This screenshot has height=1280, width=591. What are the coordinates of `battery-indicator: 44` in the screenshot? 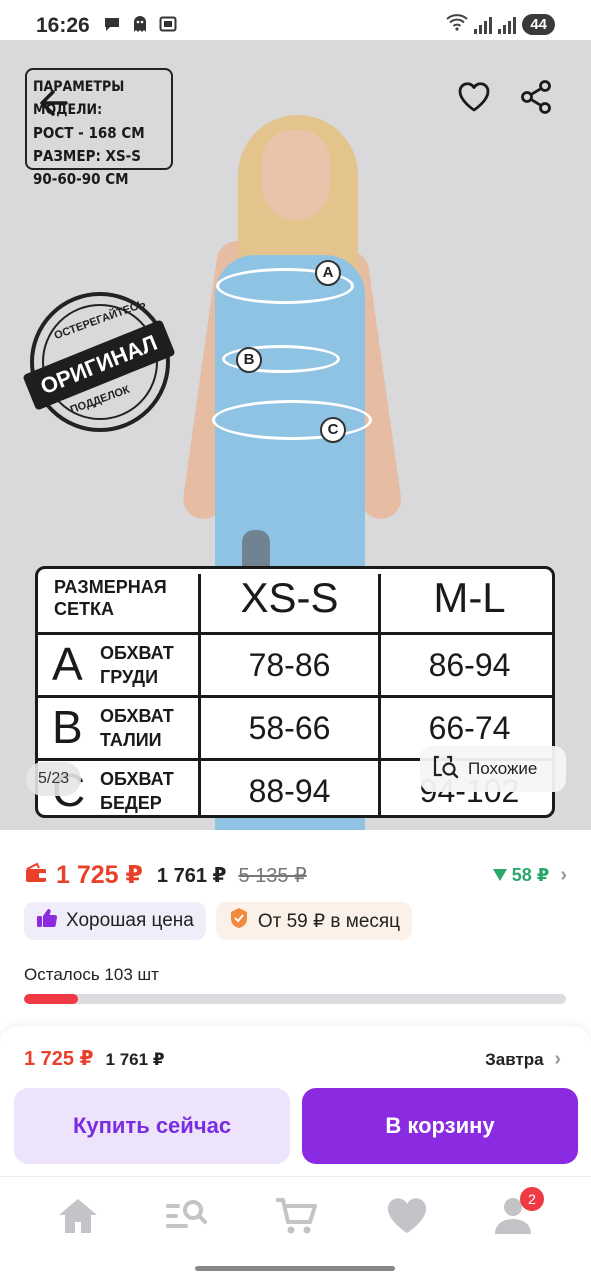 It's located at (538, 24).